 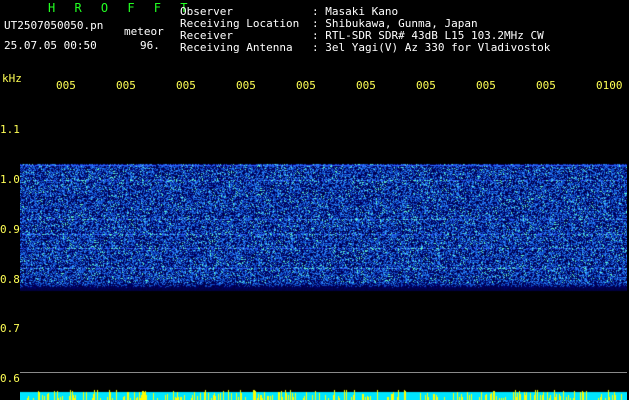 What do you see at coordinates (10, 328) in the screenshot?
I see `y-tick-0.7: 0.7` at bounding box center [10, 328].